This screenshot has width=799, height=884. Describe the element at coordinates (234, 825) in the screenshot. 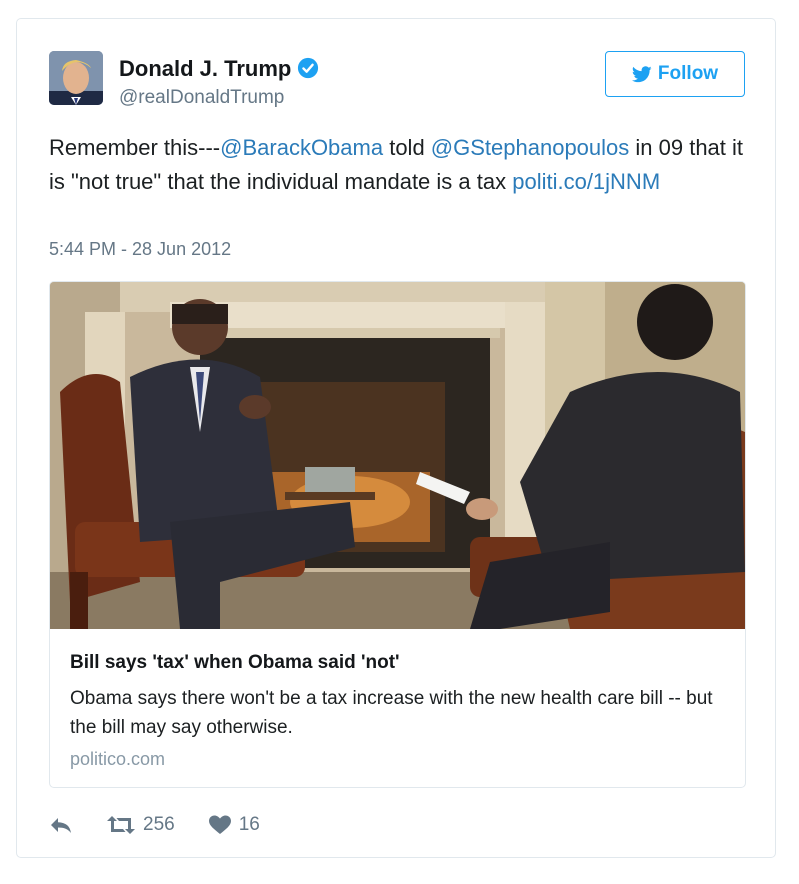

I see `like-button: 16` at that location.